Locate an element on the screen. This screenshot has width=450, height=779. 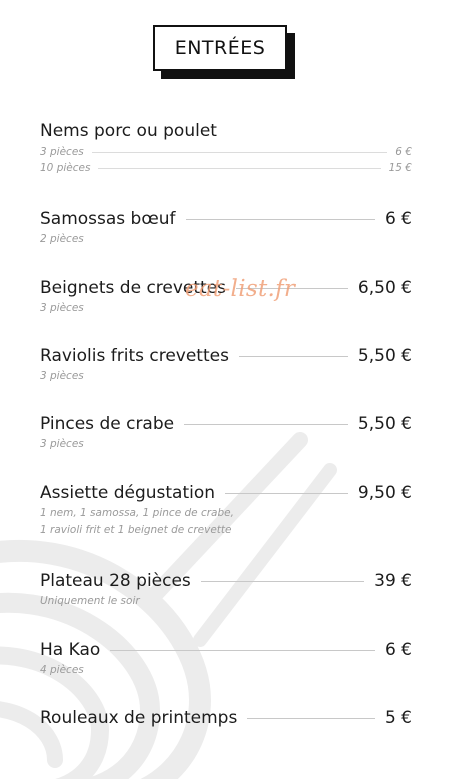
item-name: Rouleaux de printemps is located at coordinates (139, 718).